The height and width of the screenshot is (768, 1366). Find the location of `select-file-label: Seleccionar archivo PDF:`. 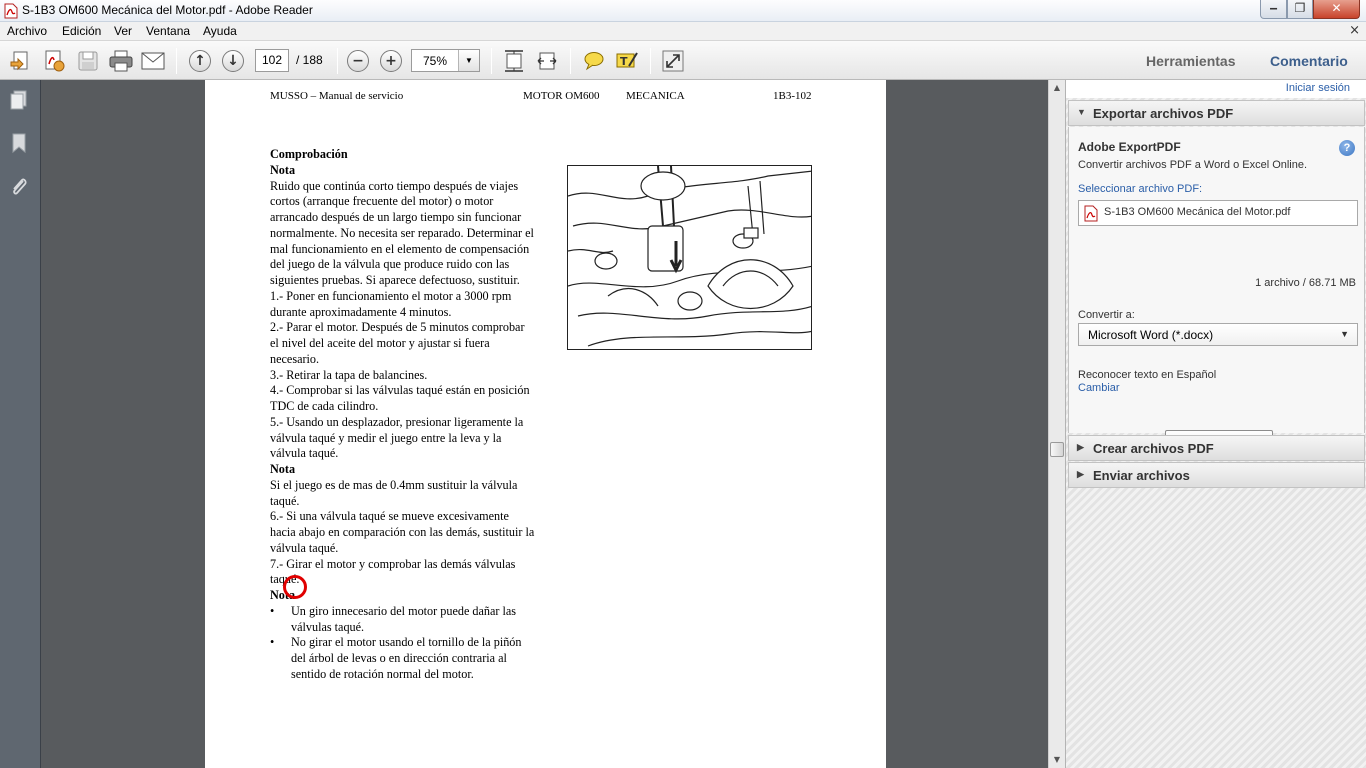

select-file-label: Seleccionar archivo PDF: is located at coordinates (1140, 189).